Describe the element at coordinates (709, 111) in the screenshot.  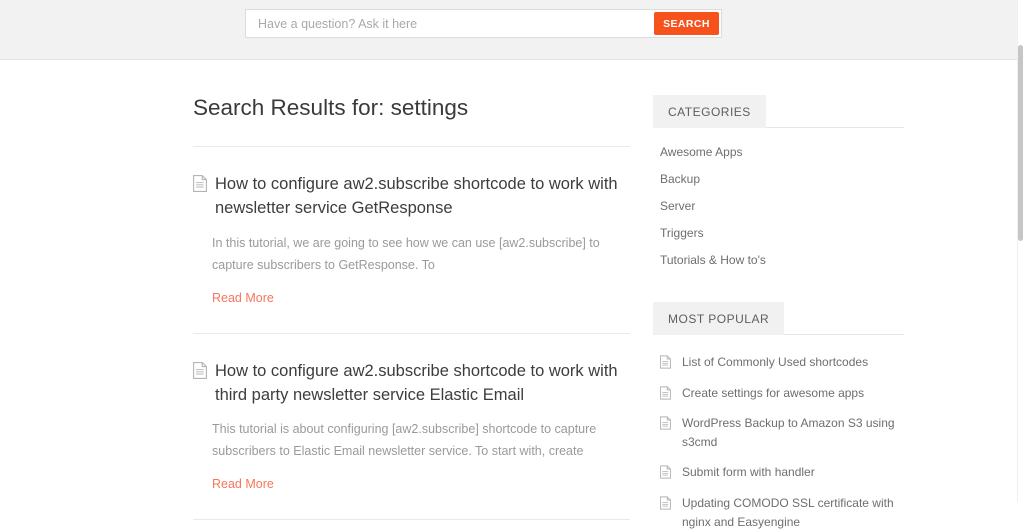
I see `categories-heading: CATEGORIES` at that location.